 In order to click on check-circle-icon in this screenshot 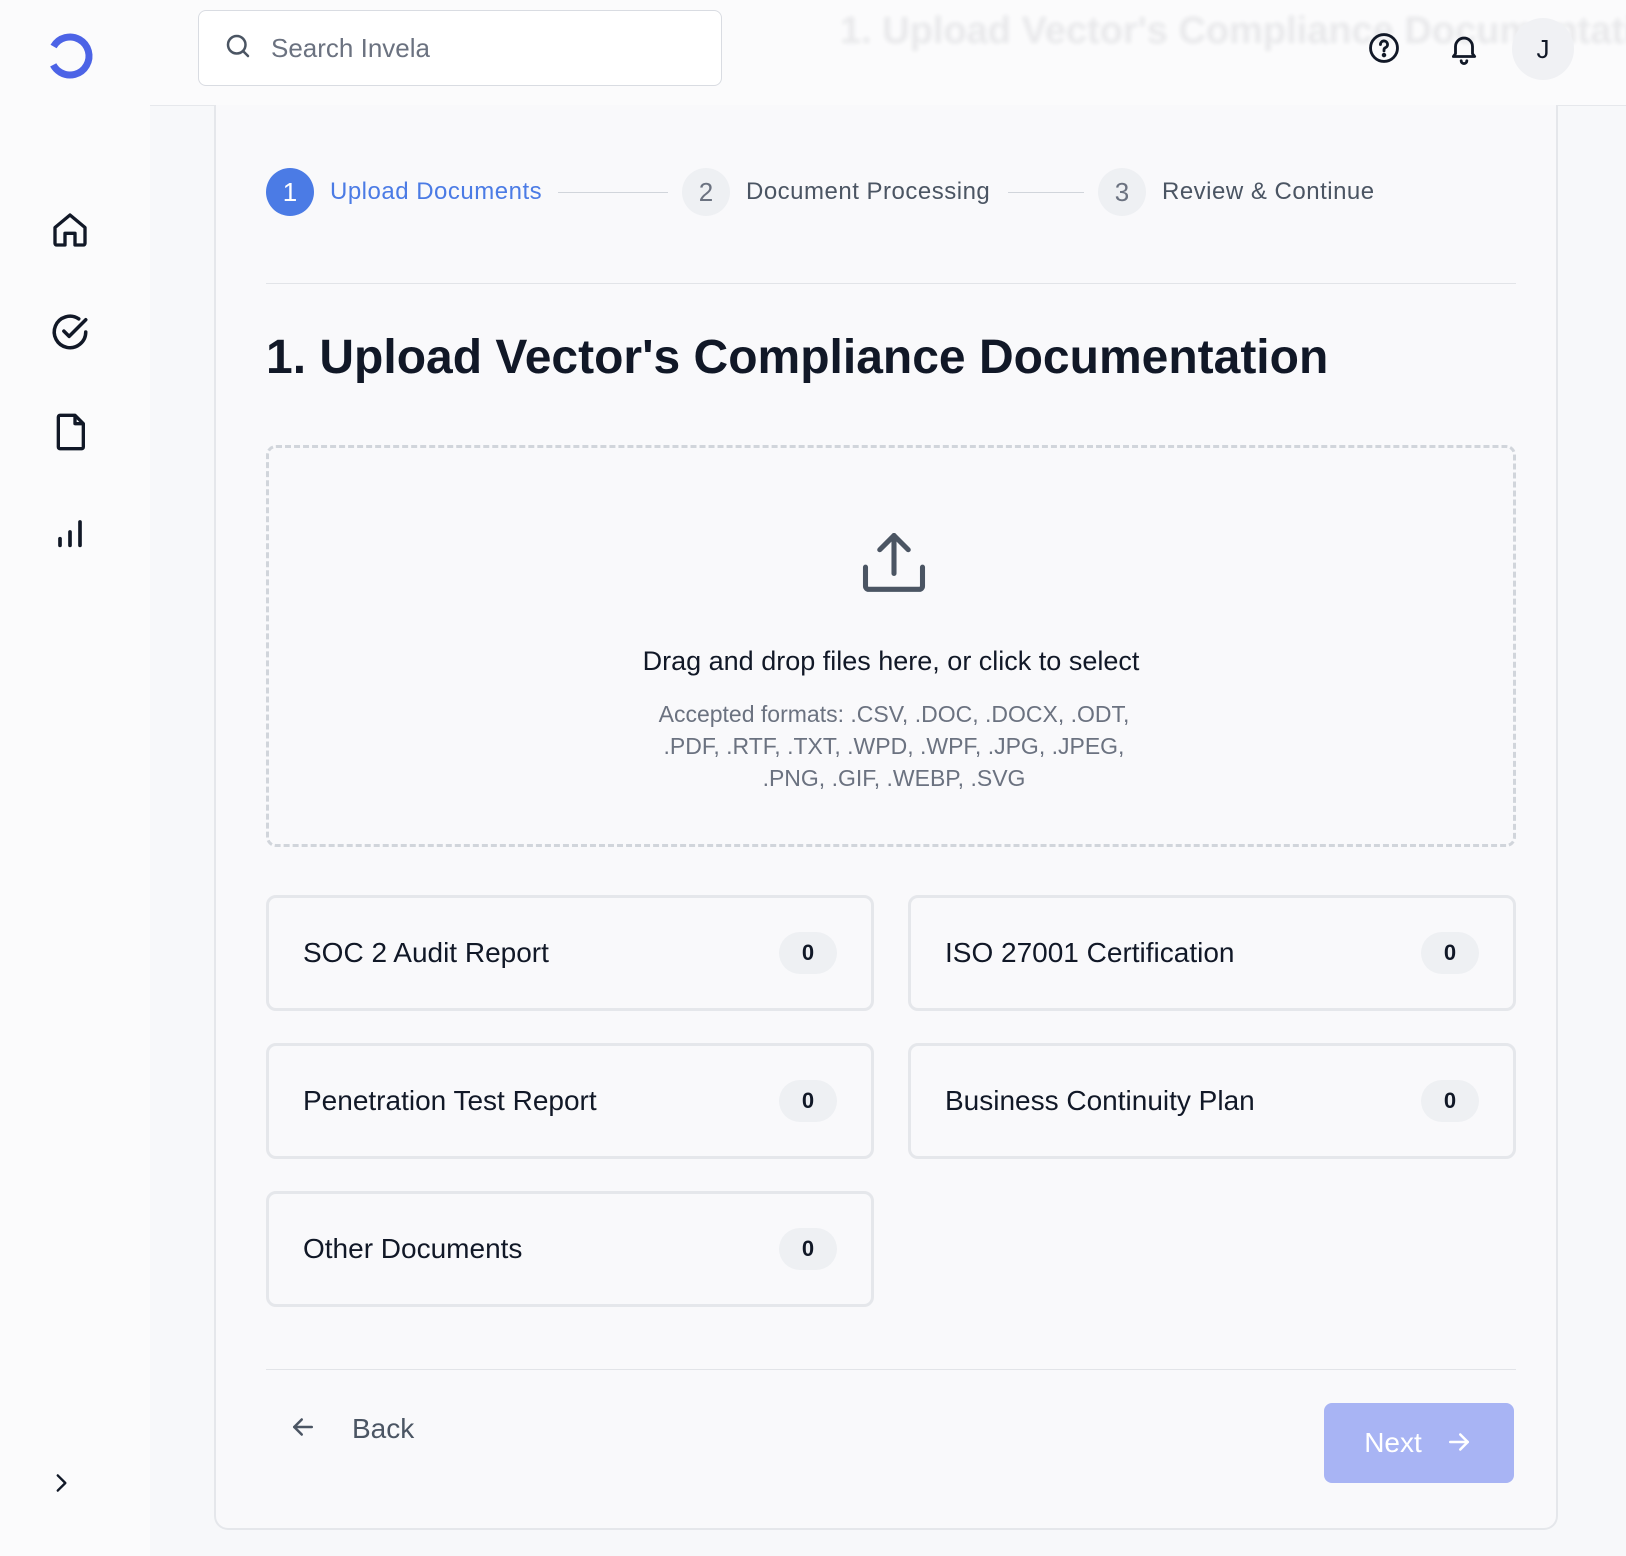, I will do `click(70, 334)`.